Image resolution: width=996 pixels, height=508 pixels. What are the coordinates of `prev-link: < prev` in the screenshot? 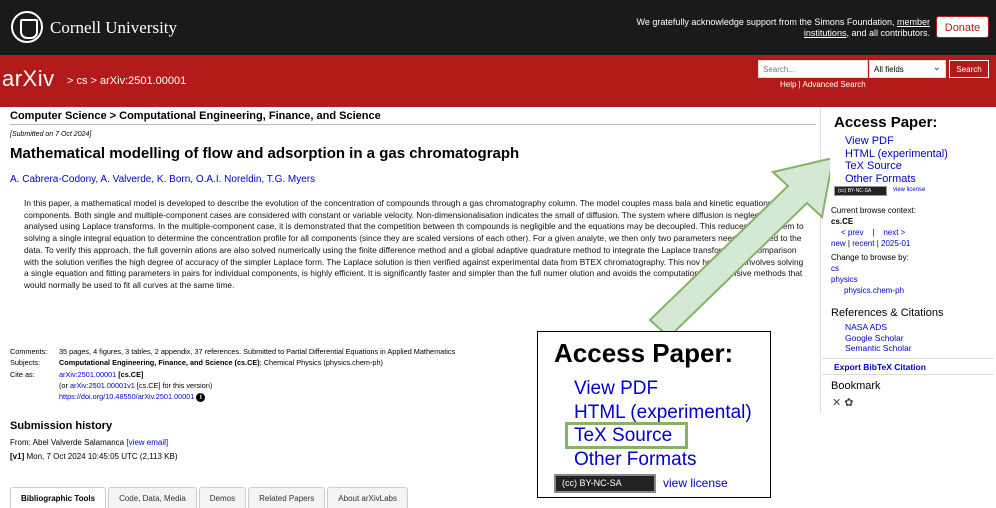 It's located at (852, 232).